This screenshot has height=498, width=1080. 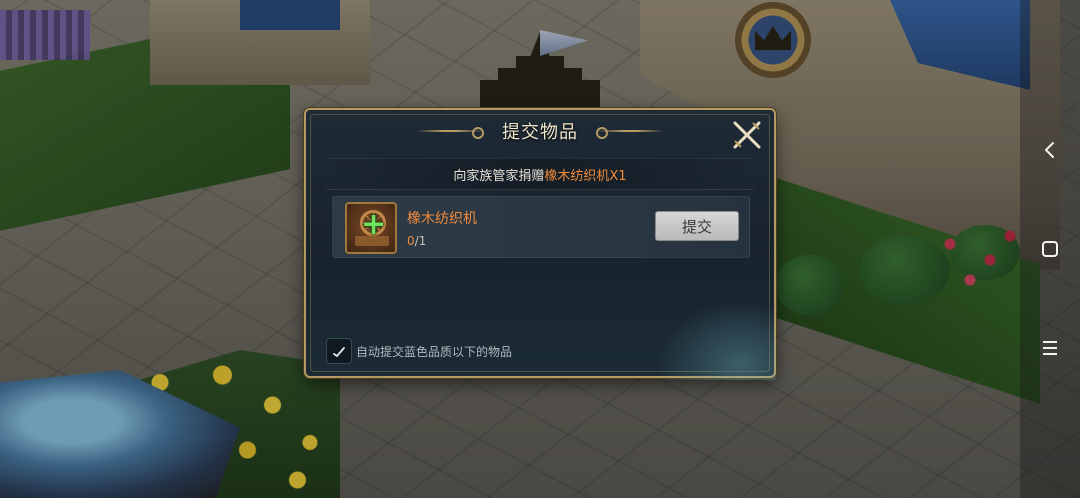 I want to click on menu-lines-icon, so click(x=1050, y=348).